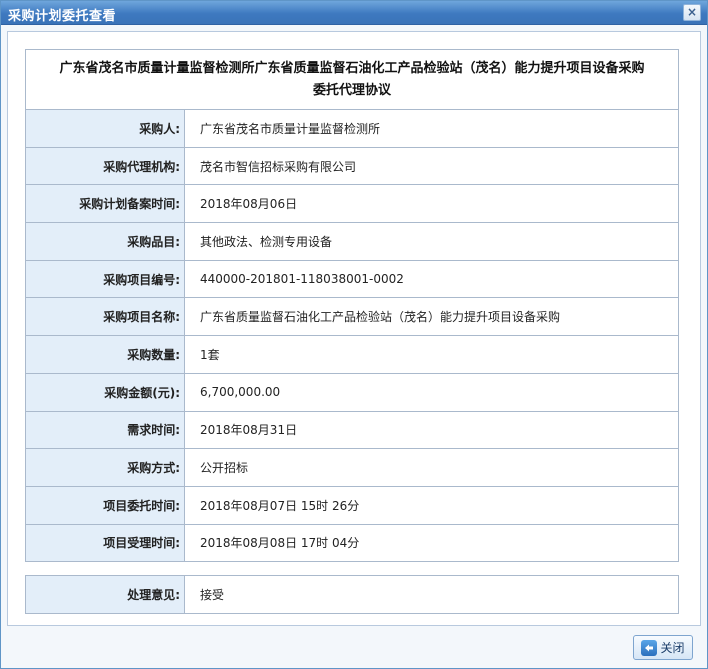 The image size is (708, 669). Describe the element at coordinates (431, 279) in the screenshot. I see `field-value: 440000-201801-118038001-0002` at that location.